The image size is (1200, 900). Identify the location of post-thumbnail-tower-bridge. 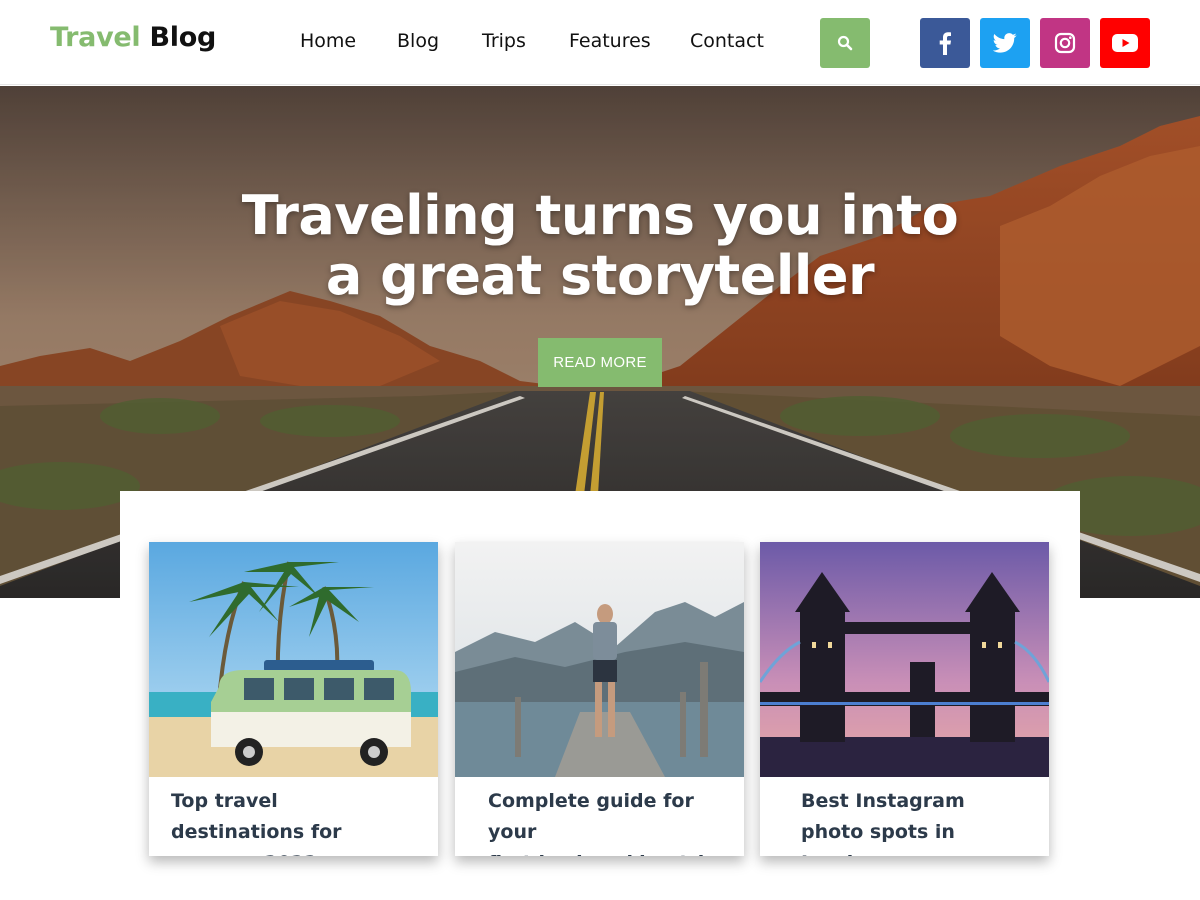
(904, 659).